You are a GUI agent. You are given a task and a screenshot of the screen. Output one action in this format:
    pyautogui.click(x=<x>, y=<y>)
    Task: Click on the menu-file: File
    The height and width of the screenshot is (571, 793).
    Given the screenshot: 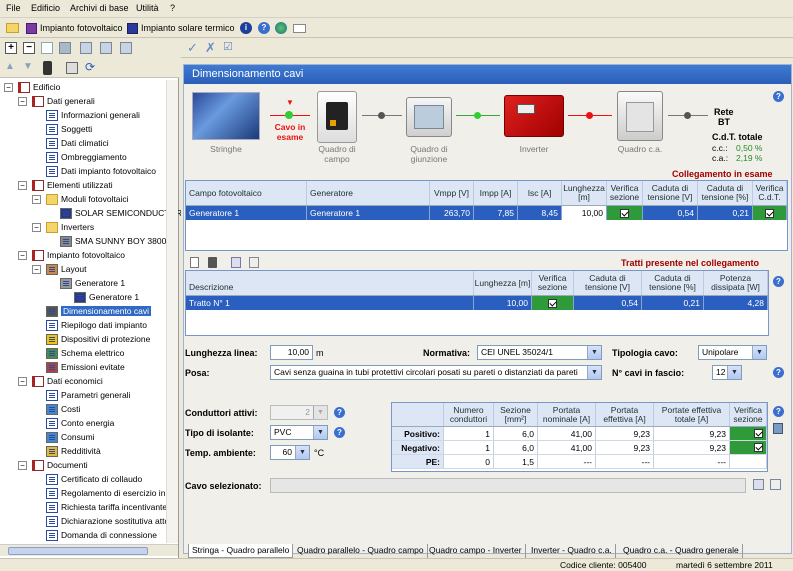 What is the action you would take?
    pyautogui.click(x=13, y=8)
    